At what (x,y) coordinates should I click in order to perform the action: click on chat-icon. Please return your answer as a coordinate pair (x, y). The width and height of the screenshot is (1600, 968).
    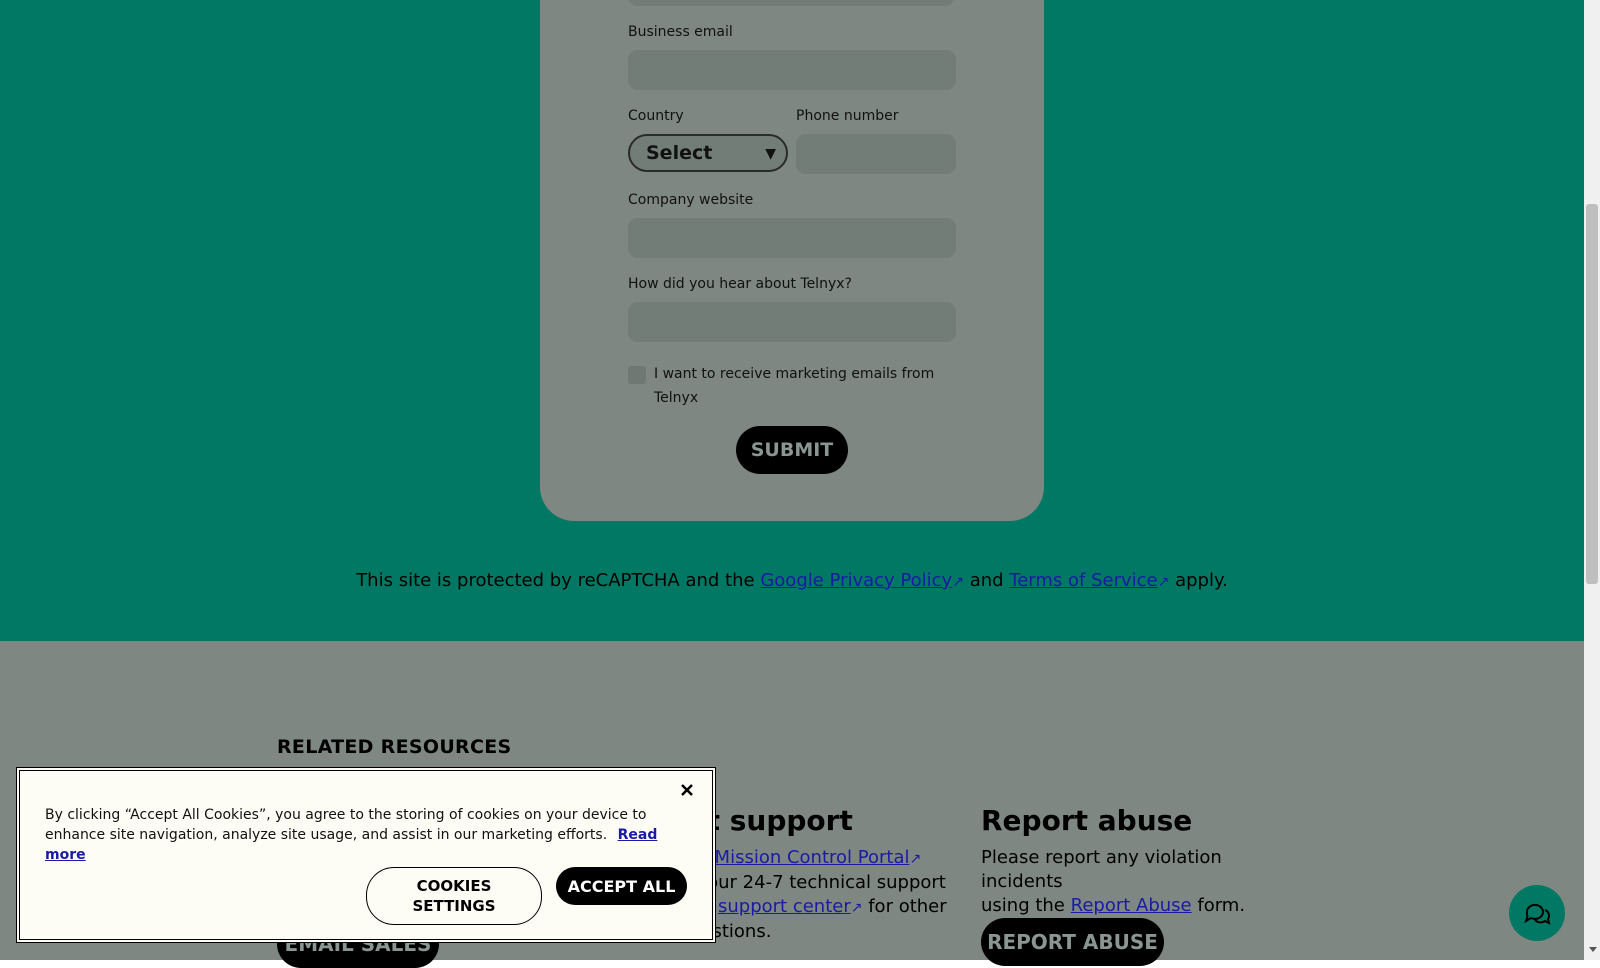
    Looking at the image, I should click on (1537, 914).